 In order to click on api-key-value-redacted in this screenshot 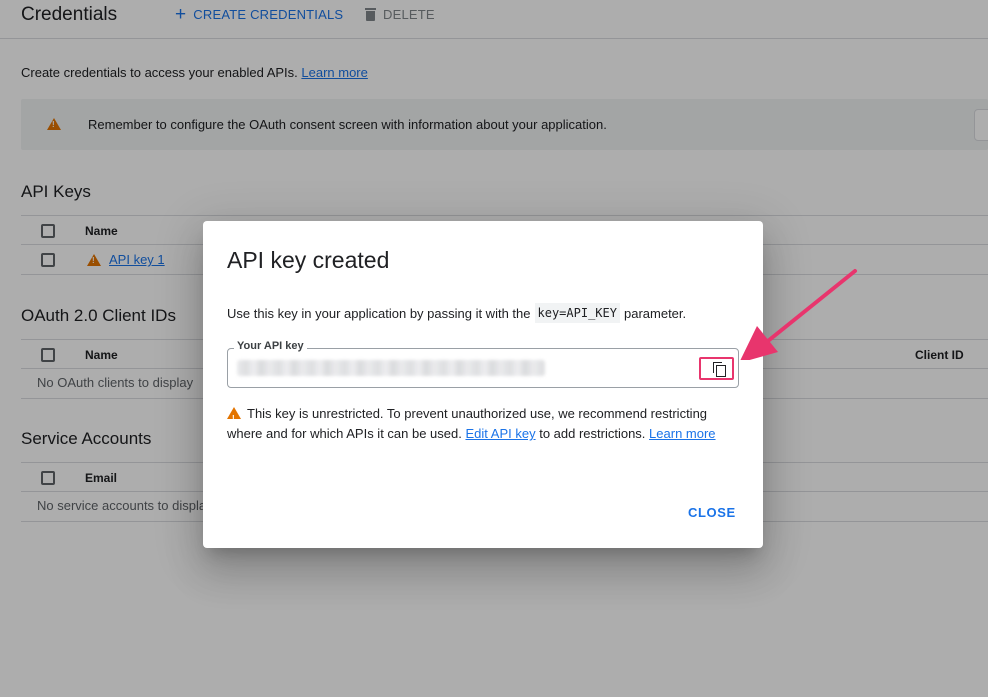, I will do `click(391, 368)`.